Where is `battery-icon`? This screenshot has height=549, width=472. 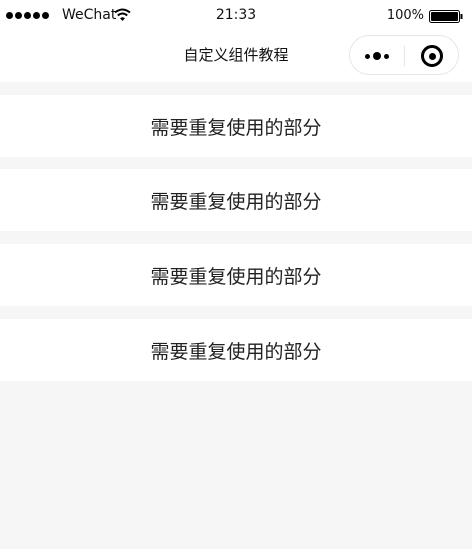
battery-icon is located at coordinates (446, 16).